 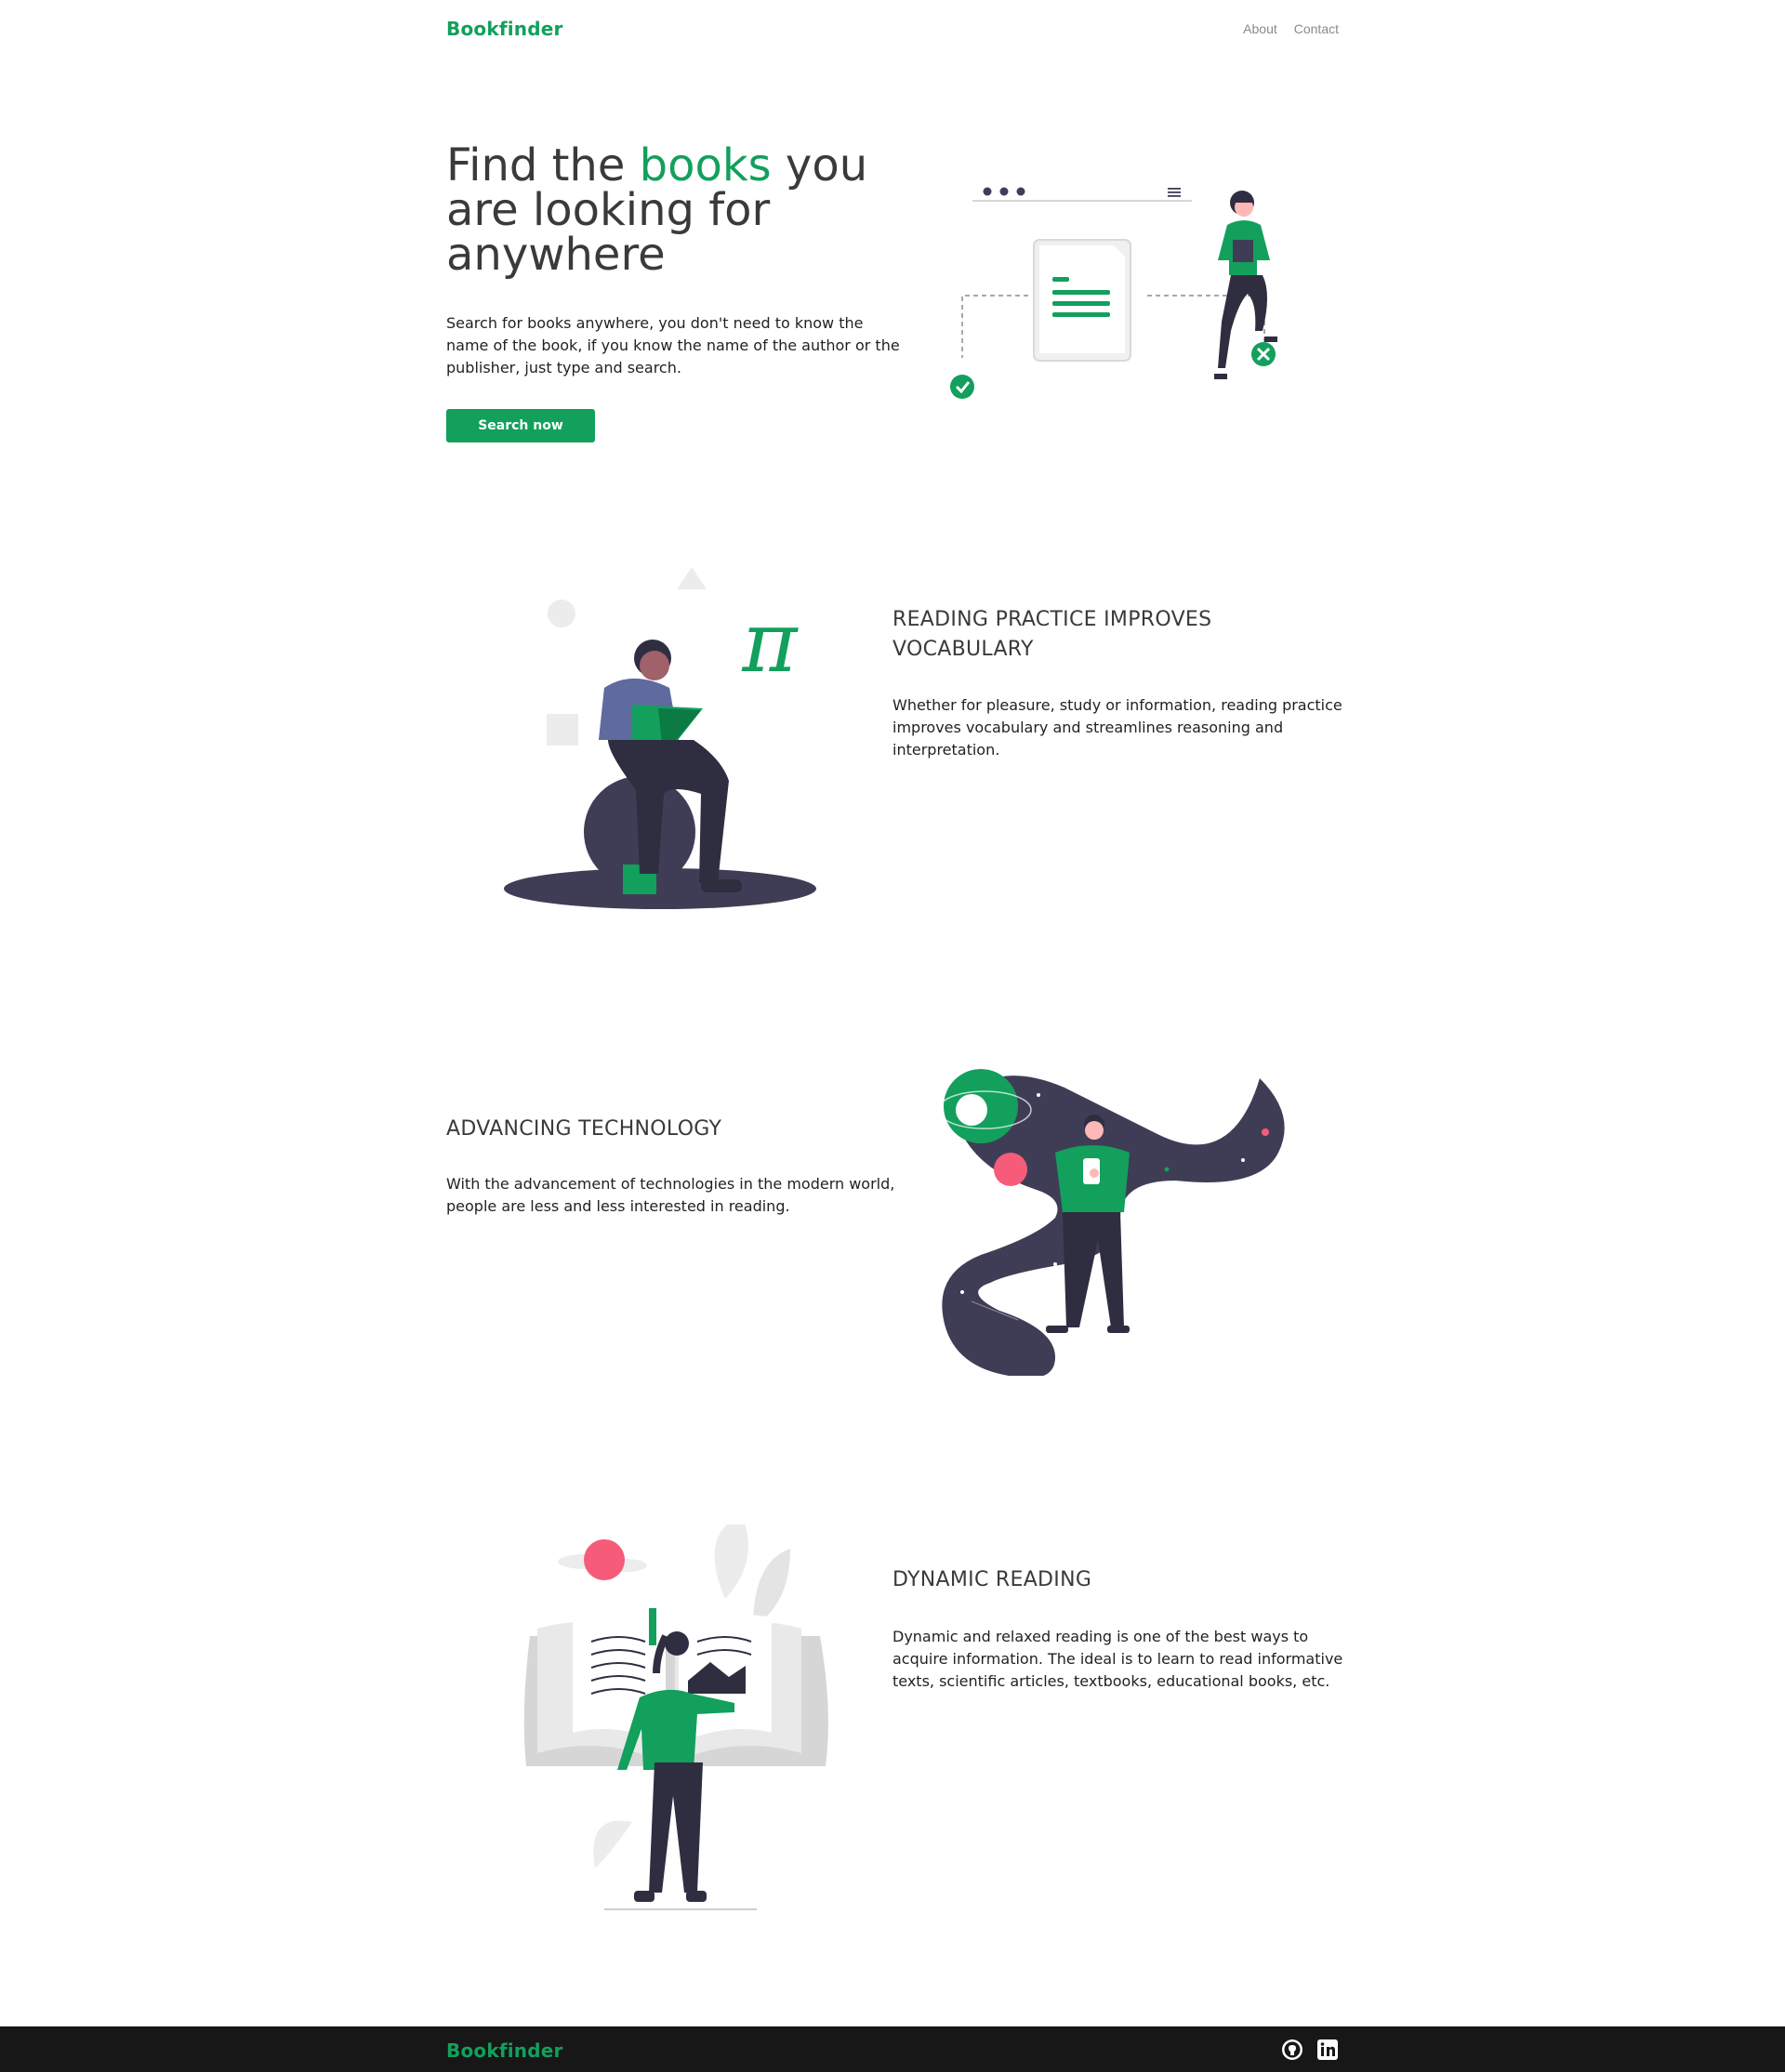 I want to click on footer: Bookfinder, so click(x=892, y=2049).